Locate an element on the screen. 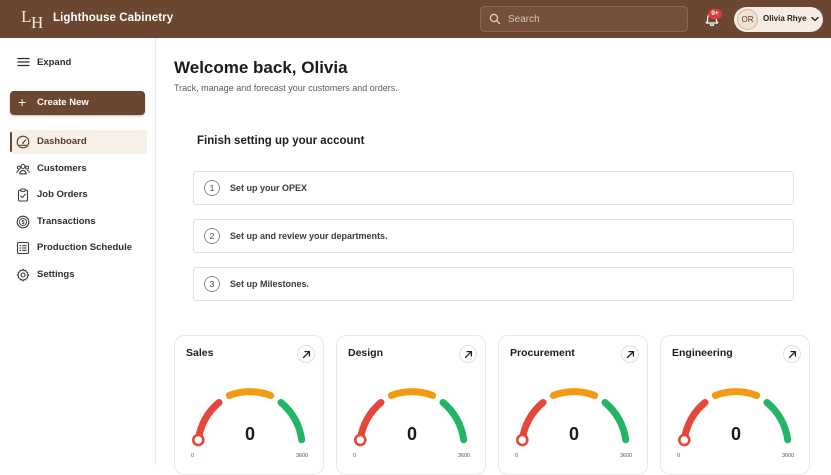 The width and height of the screenshot is (831, 475). user-menu: OR Olivia Rhye is located at coordinates (778, 19).